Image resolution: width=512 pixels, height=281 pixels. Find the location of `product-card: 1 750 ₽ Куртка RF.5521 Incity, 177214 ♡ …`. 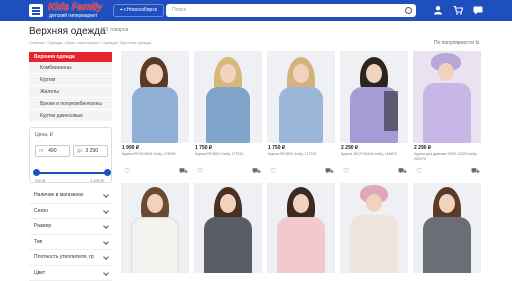

product-card: 1 750 ₽ Куртка RF.5521 Incity, 177214 ♡ … is located at coordinates (228, 116).